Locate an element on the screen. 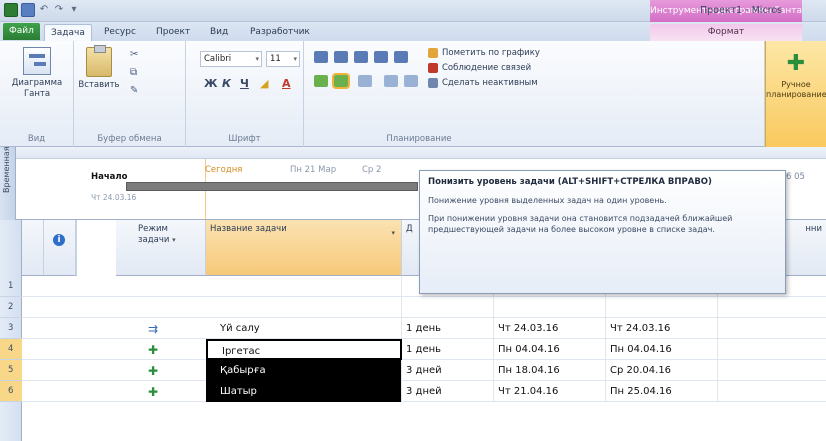 Image resolution: width=826 pixels, height=441 pixels. tab-developer: Разработчик is located at coordinates (280, 32).